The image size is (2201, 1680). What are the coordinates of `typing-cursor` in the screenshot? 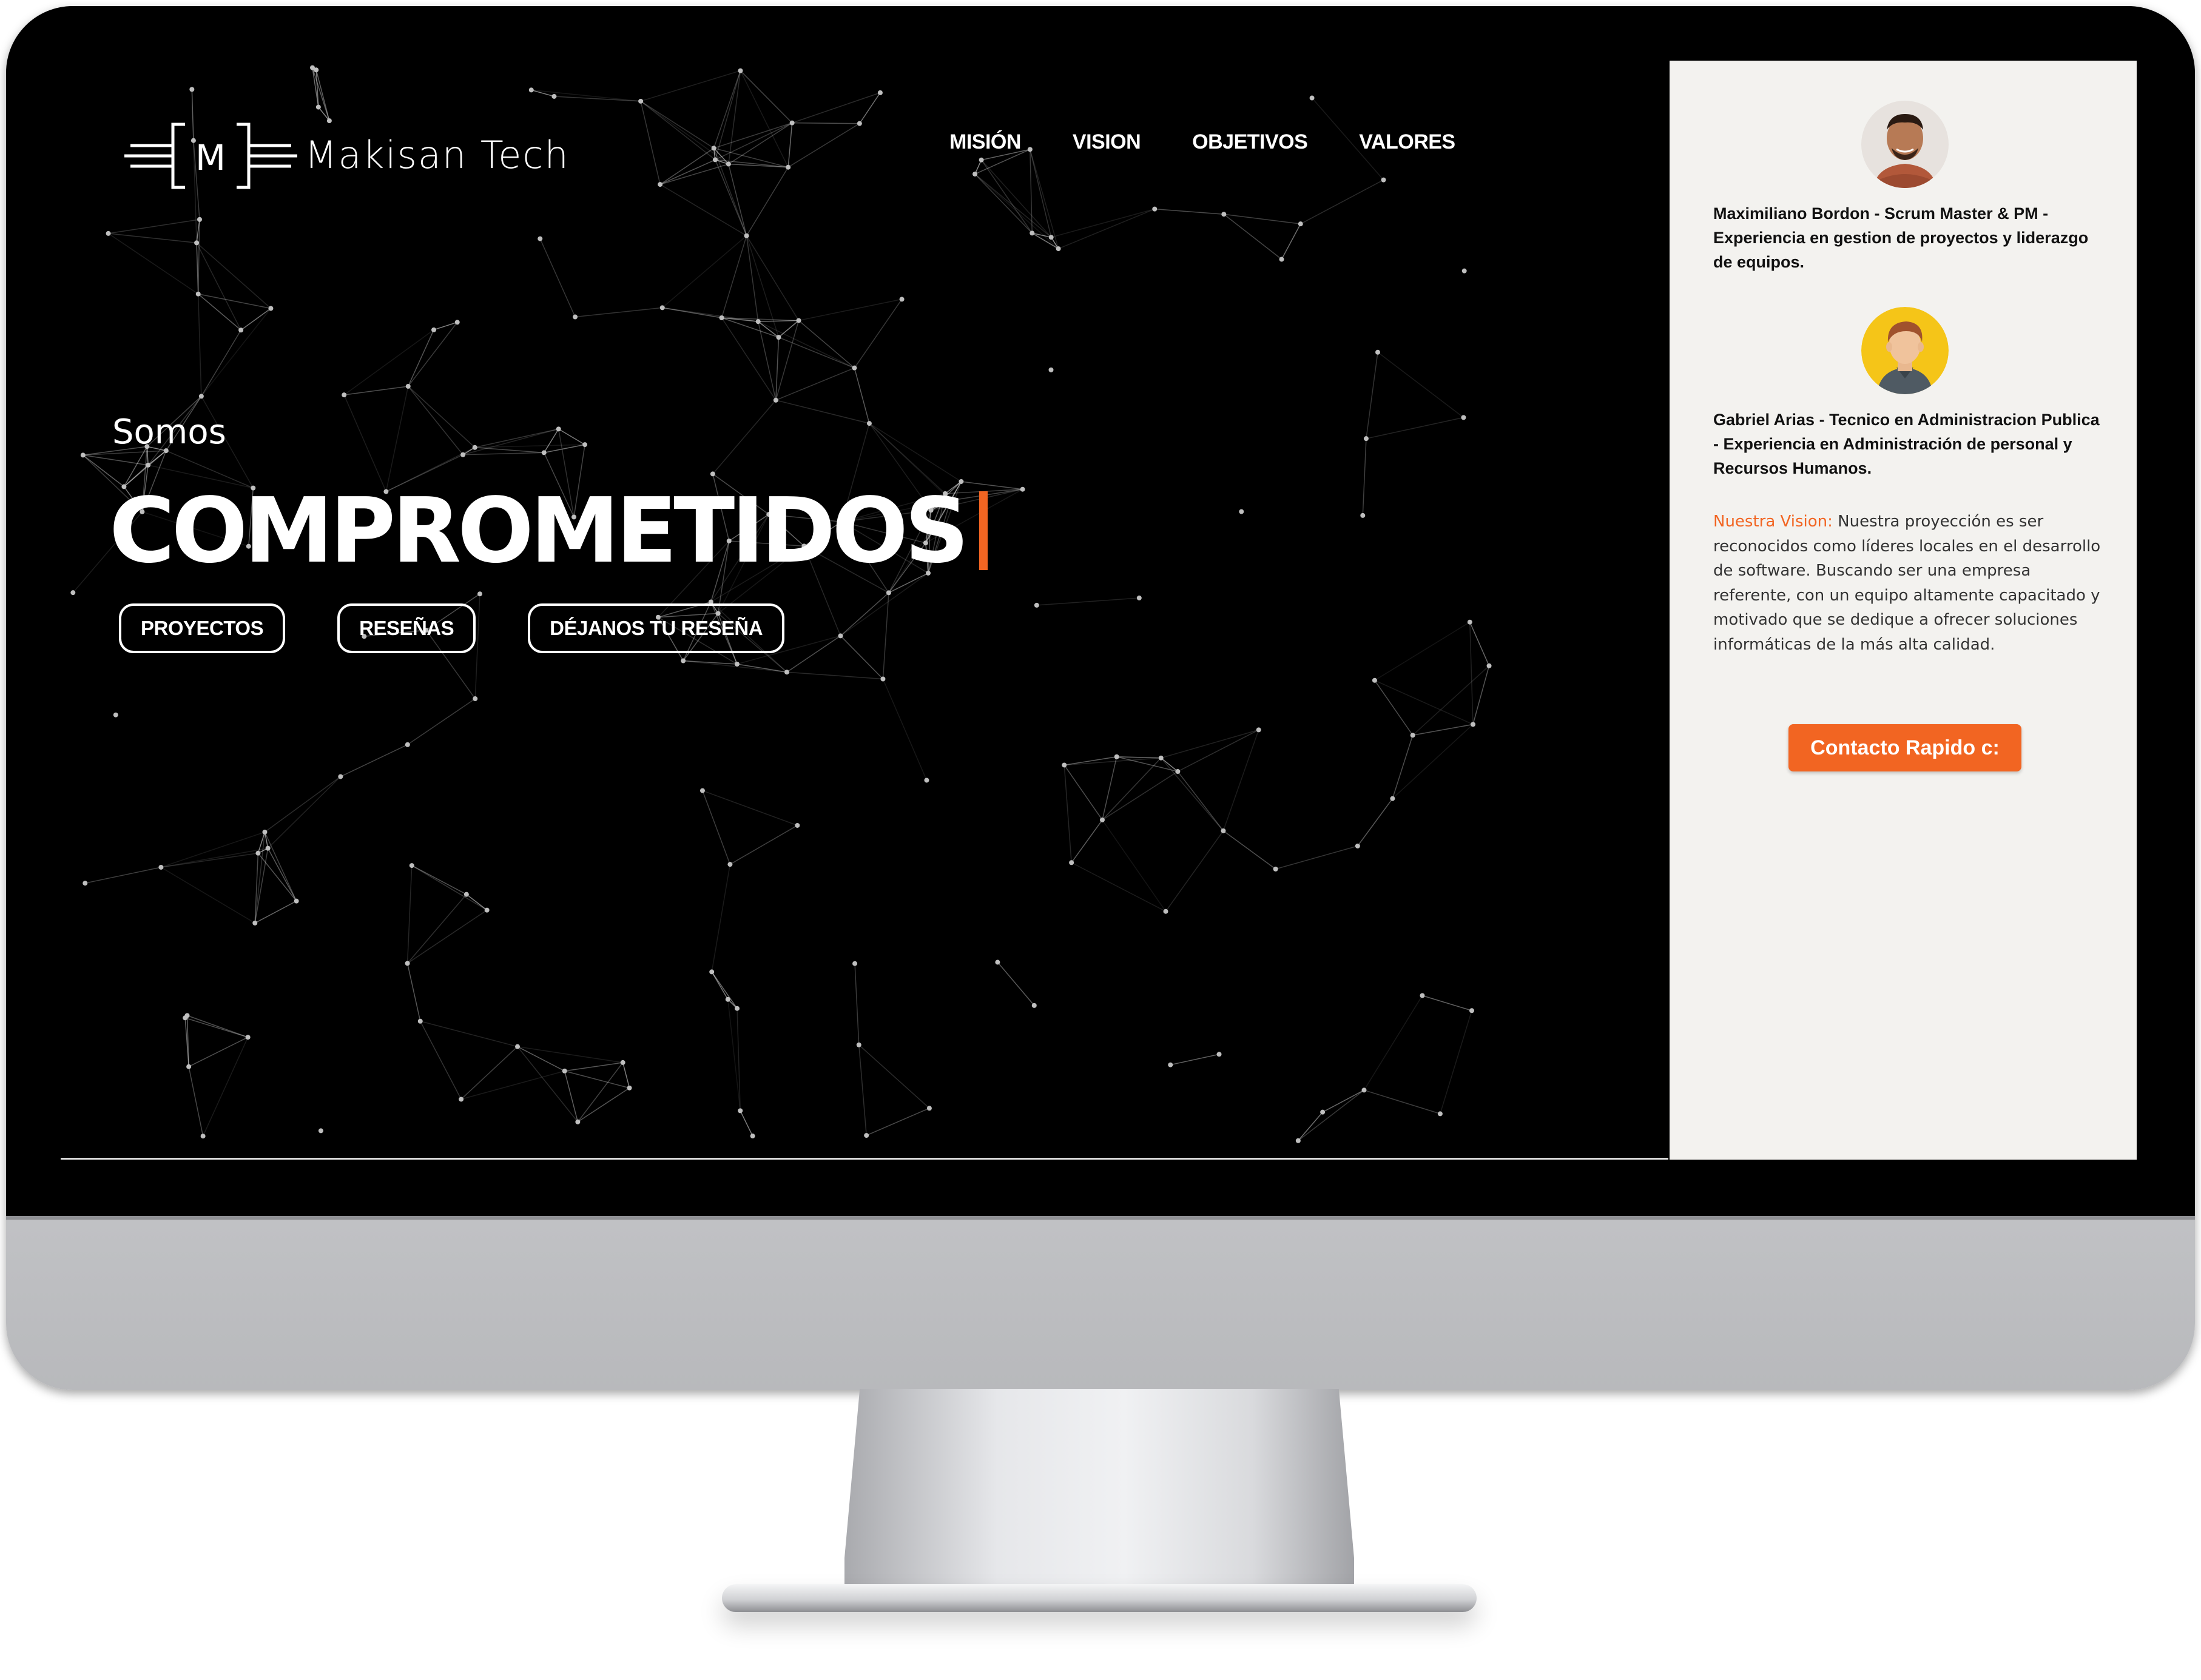 It's located at (983, 530).